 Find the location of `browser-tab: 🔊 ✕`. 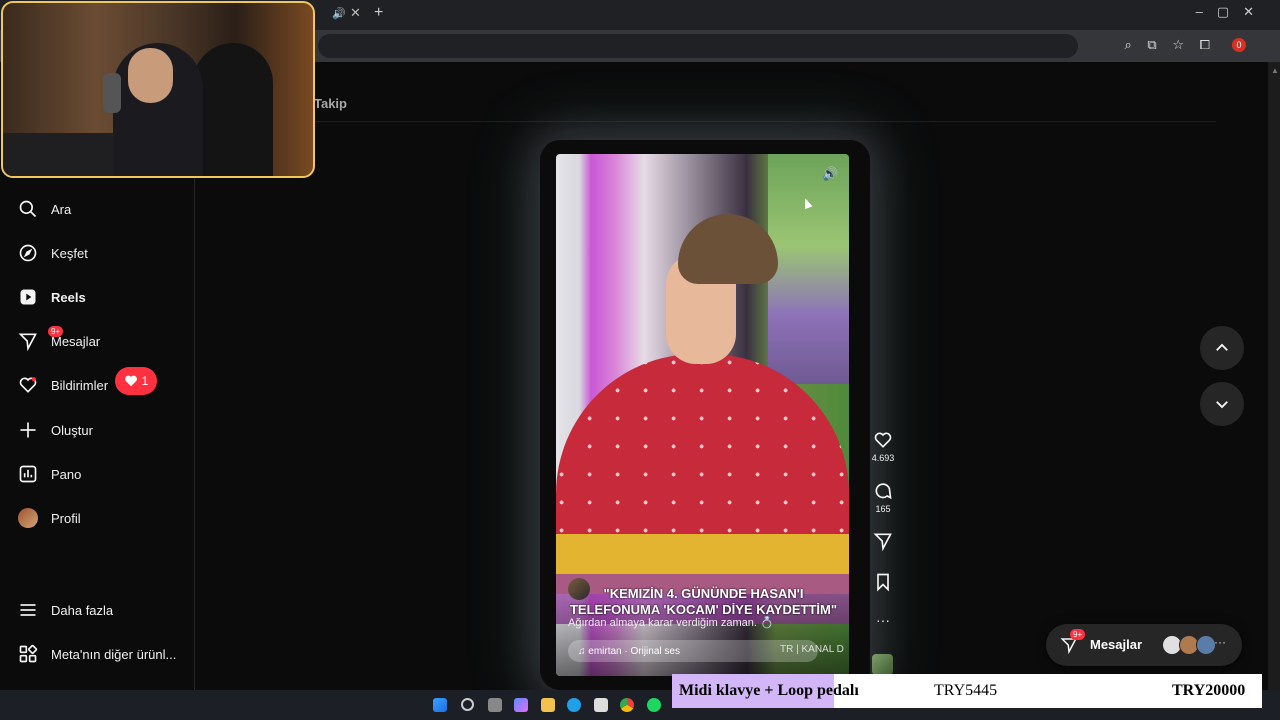

browser-tab: 🔊 ✕ is located at coordinates (343, 15).